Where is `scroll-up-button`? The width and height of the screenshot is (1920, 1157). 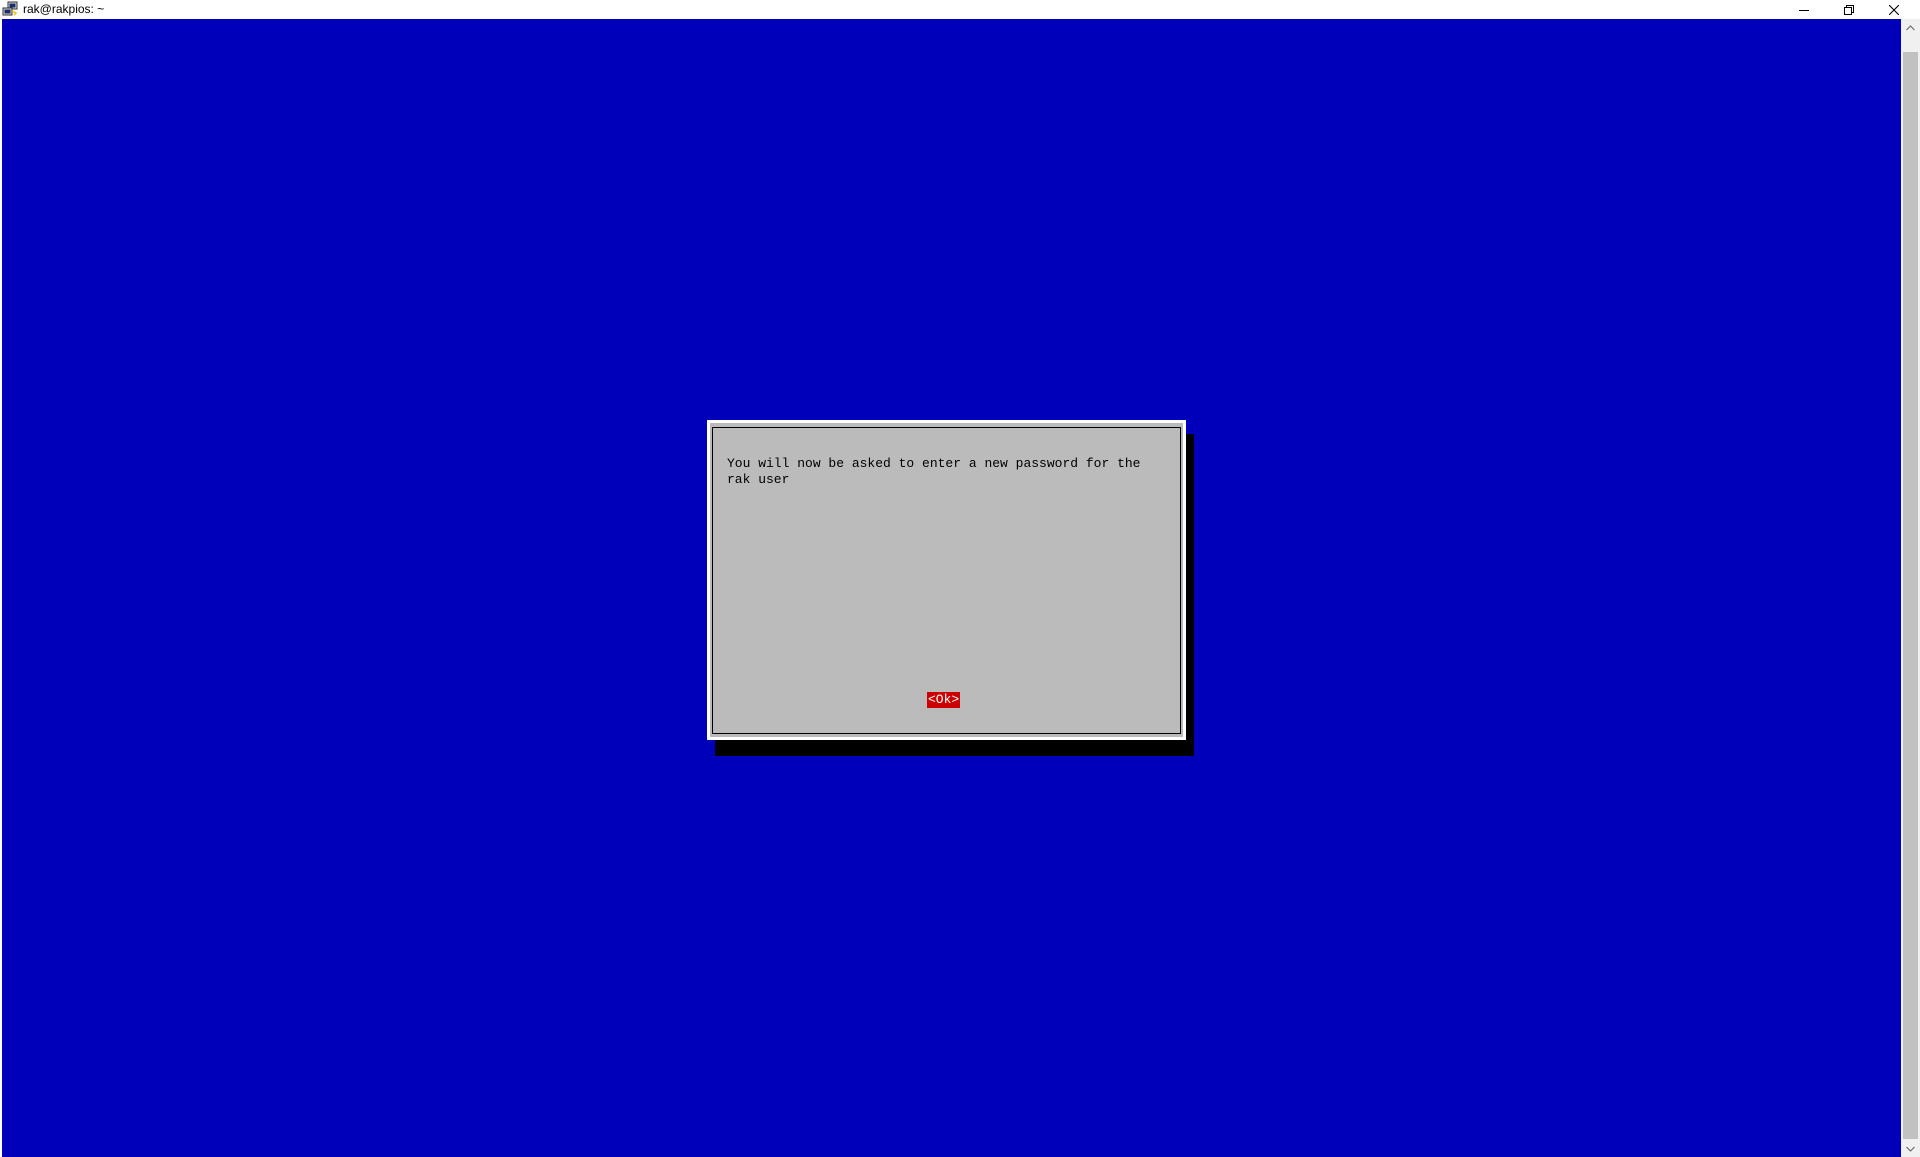 scroll-up-button is located at coordinates (1910, 27).